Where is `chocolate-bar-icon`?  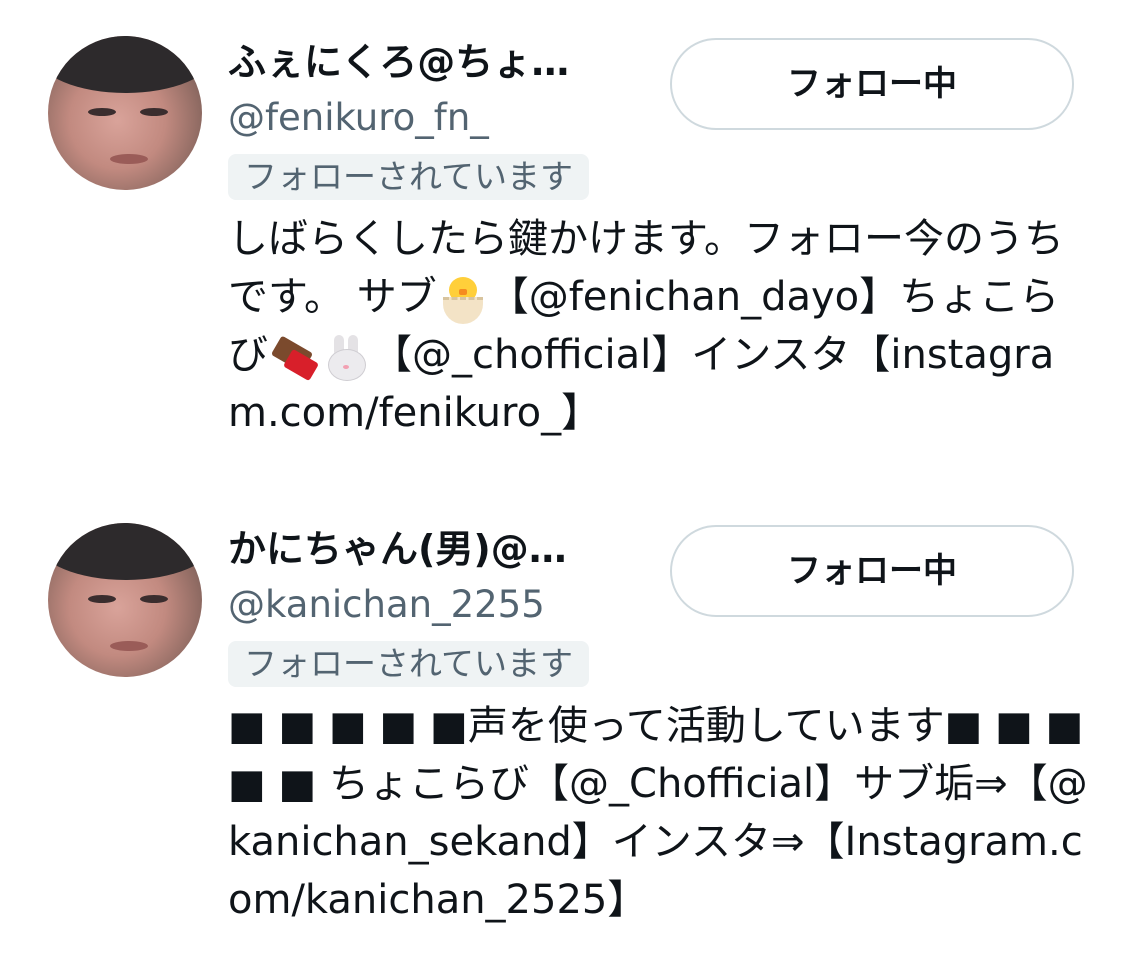
chocolate-bar-icon is located at coordinates (294, 357).